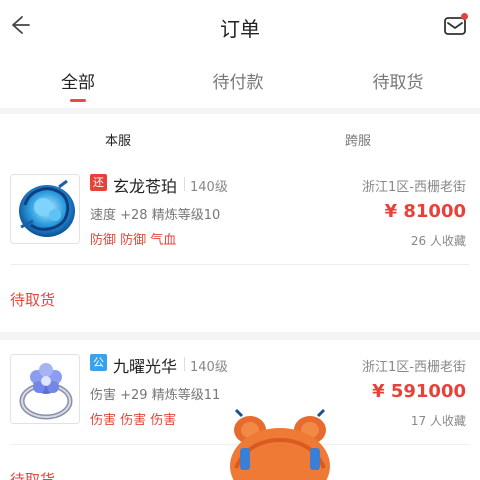  What do you see at coordinates (133, 420) in the screenshot?
I see `item-attributes: 伤害 伤害 伤害` at bounding box center [133, 420].